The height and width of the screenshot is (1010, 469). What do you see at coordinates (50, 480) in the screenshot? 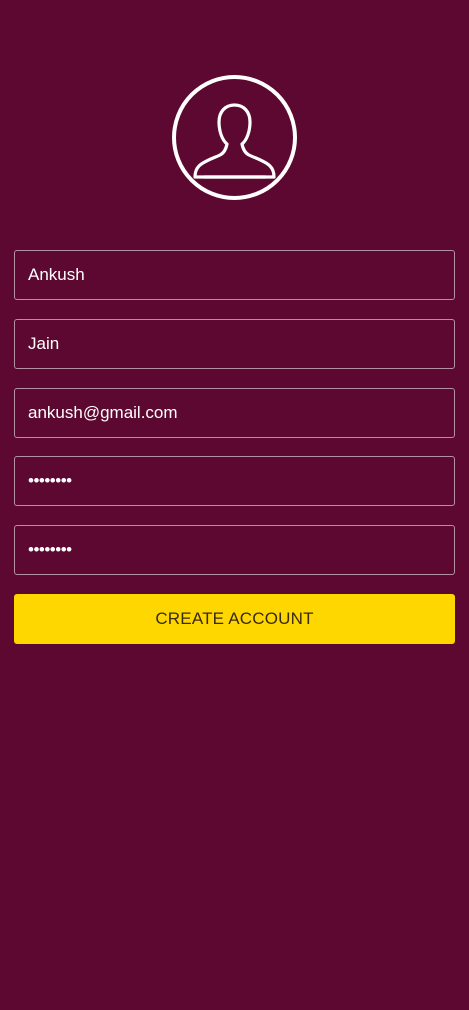
I see `password-value: ••••••••` at bounding box center [50, 480].